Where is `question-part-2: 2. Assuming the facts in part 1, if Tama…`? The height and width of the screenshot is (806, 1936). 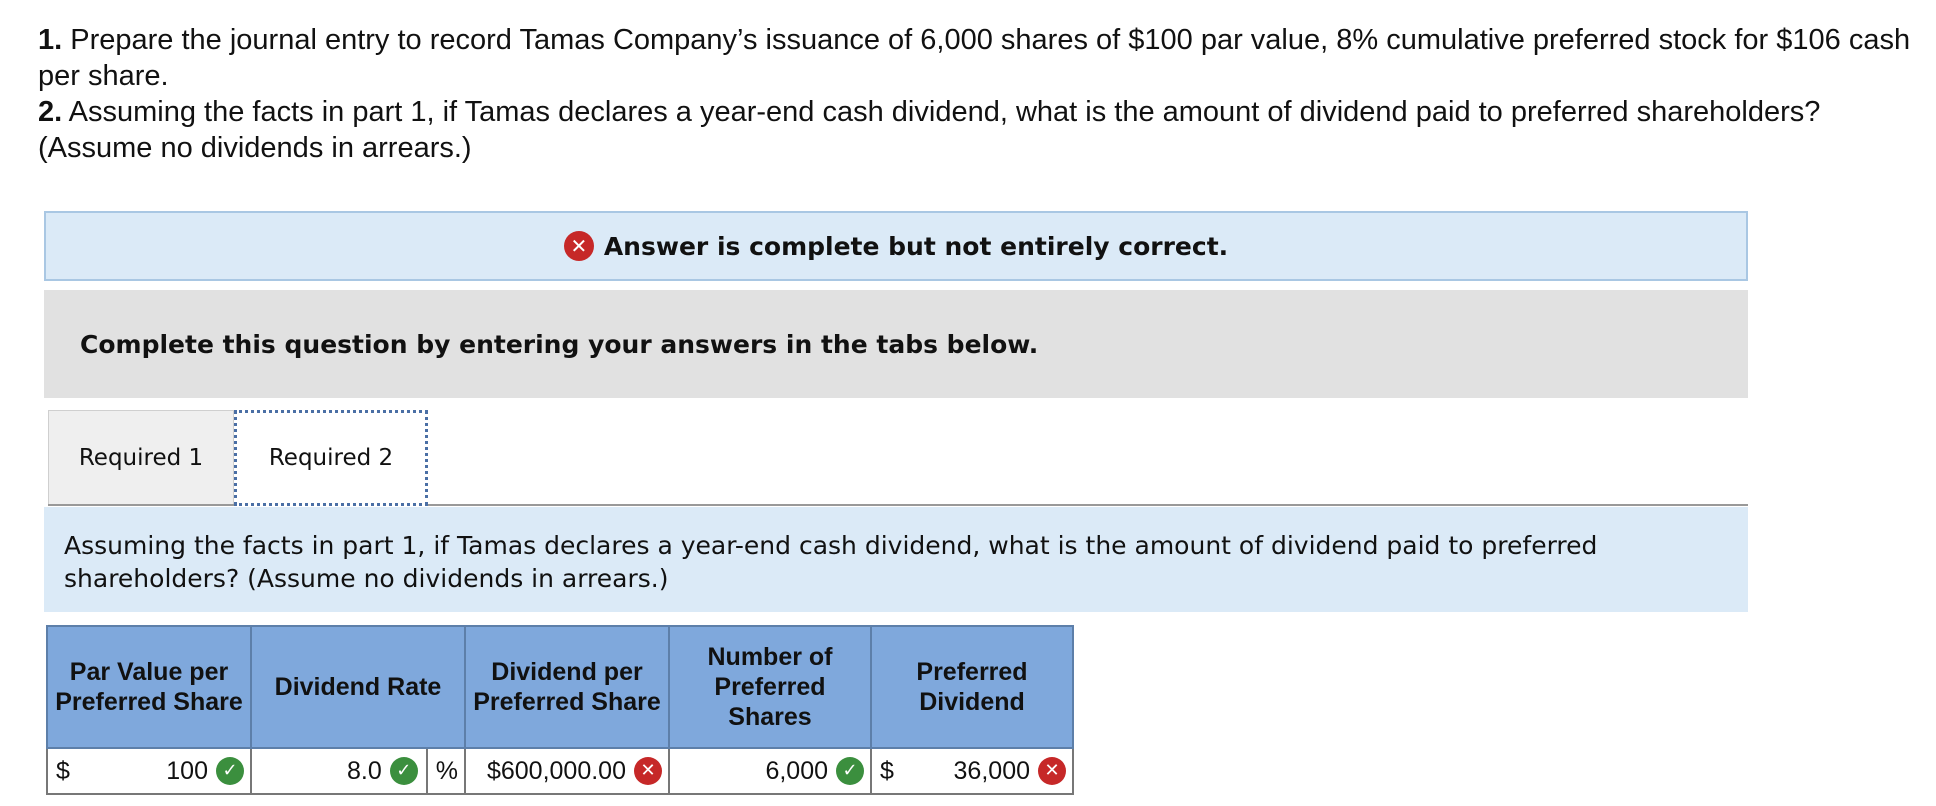 question-part-2: 2. Assuming the facts in part 1, if Tama… is located at coordinates (978, 130).